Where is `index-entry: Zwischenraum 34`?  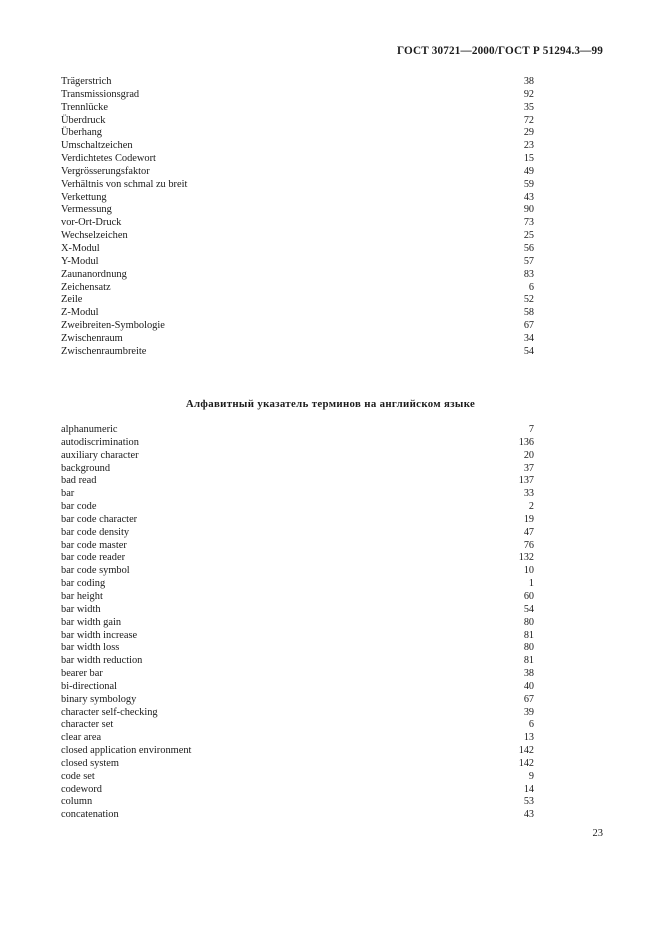
index-entry: Zwischenraum 34 is located at coordinates (297, 339).